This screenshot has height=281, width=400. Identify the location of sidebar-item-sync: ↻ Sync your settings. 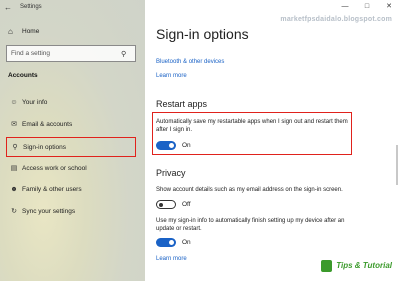
(71, 211).